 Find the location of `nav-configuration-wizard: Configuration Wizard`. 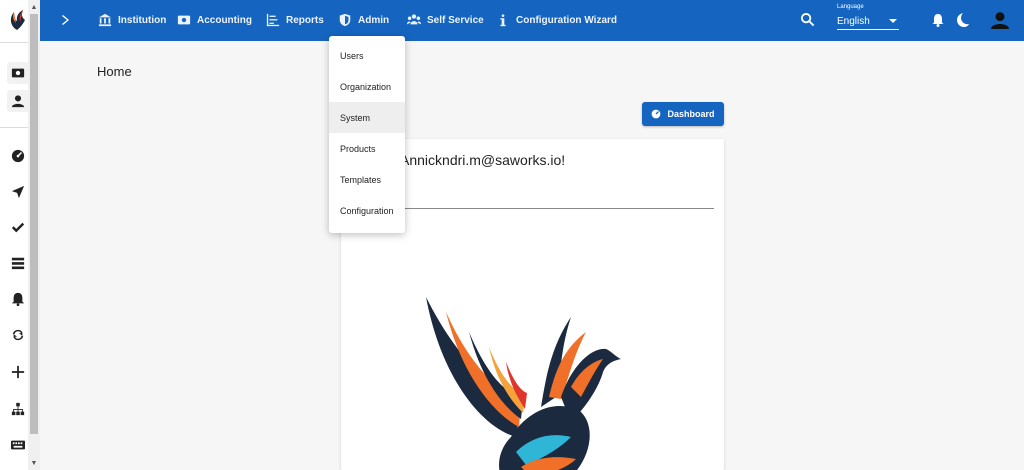

nav-configuration-wizard: Configuration Wizard is located at coordinates (556, 20).